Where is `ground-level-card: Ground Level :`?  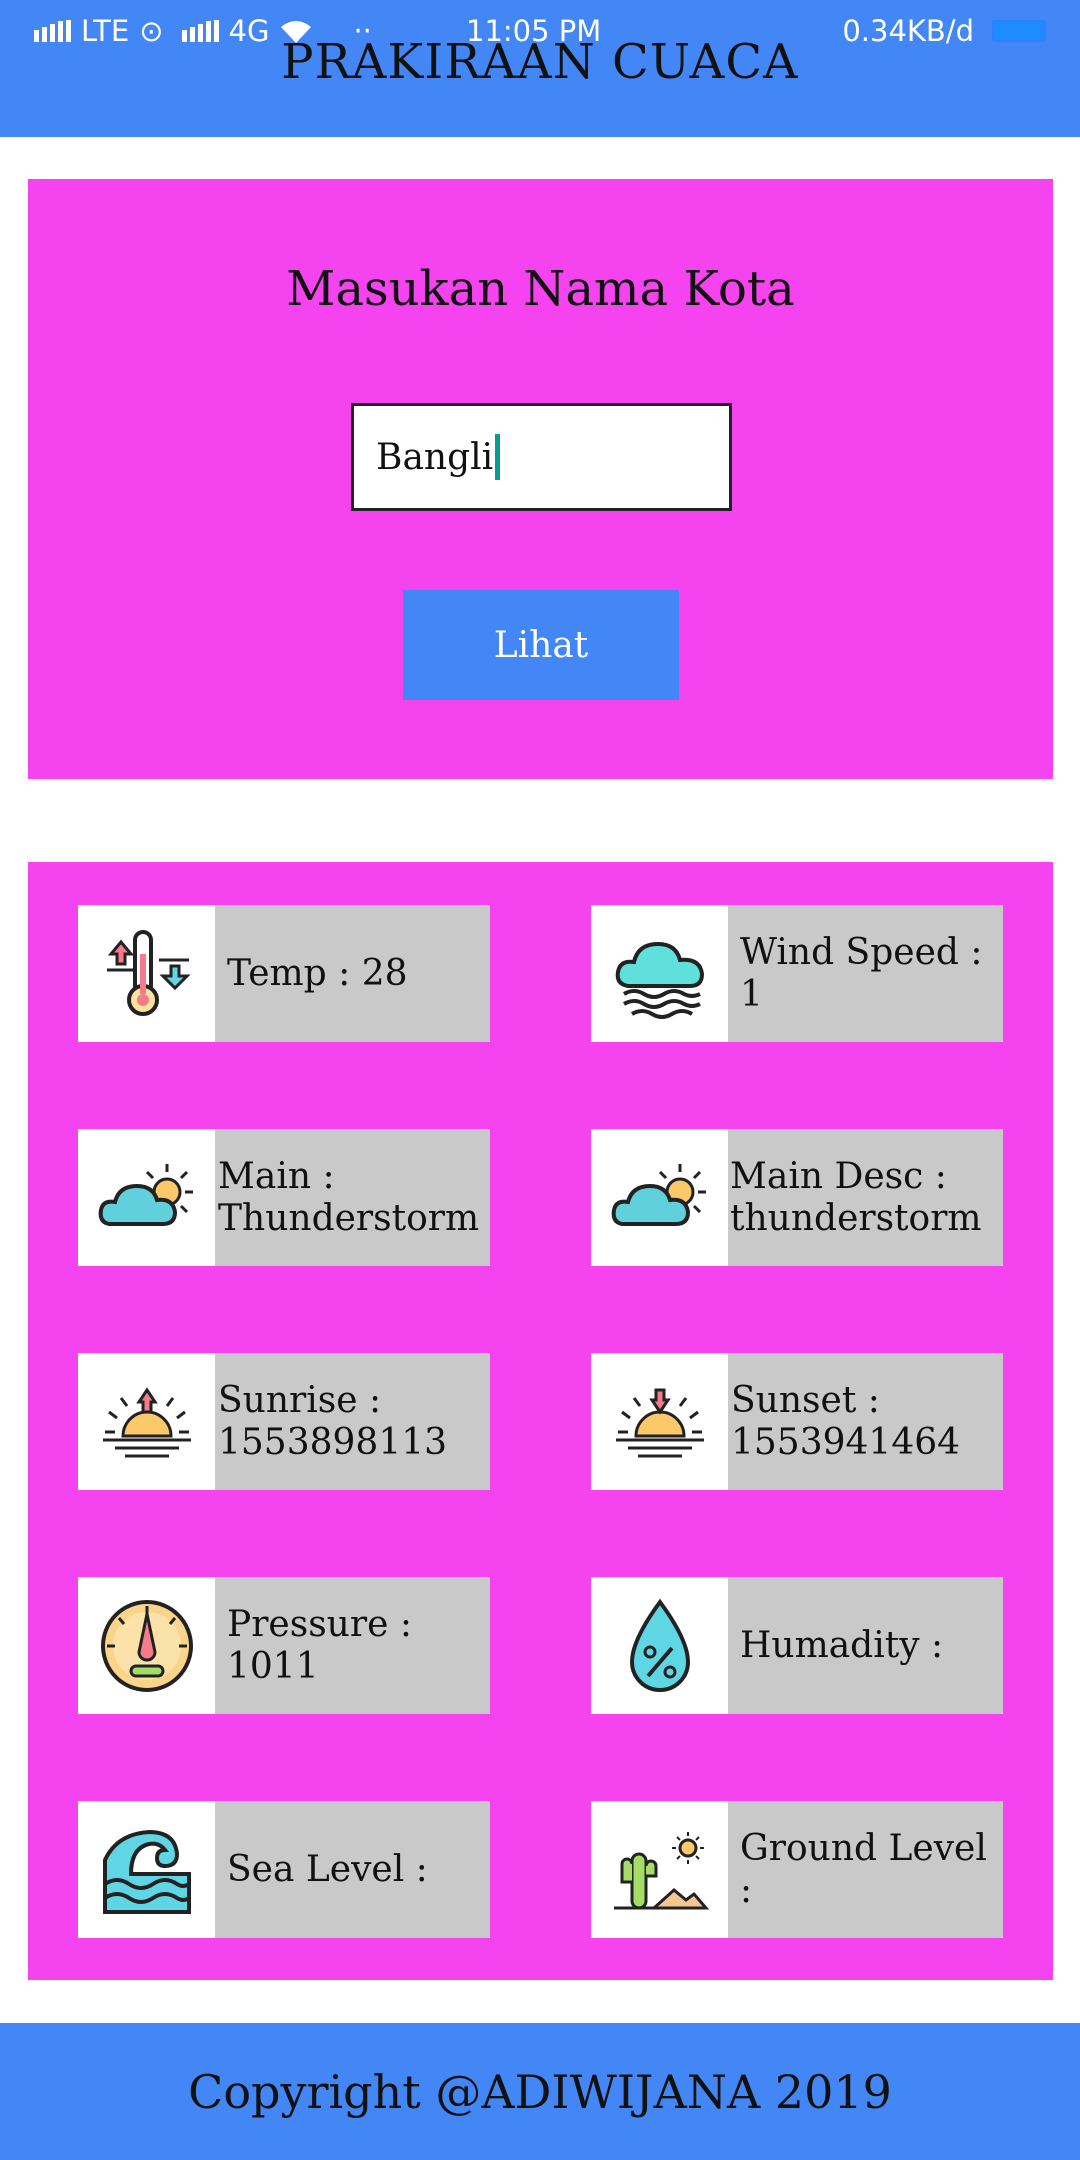
ground-level-card: Ground Level : is located at coordinates (797, 1869).